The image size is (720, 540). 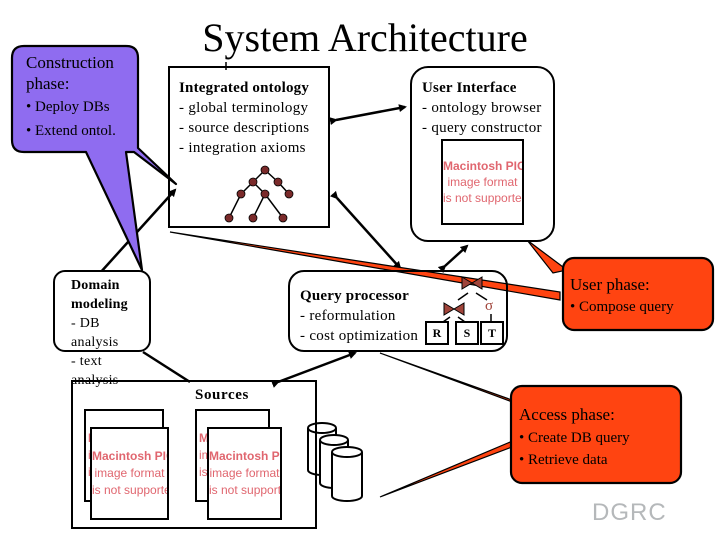 I want to click on relation-s: S, so click(x=467, y=333).